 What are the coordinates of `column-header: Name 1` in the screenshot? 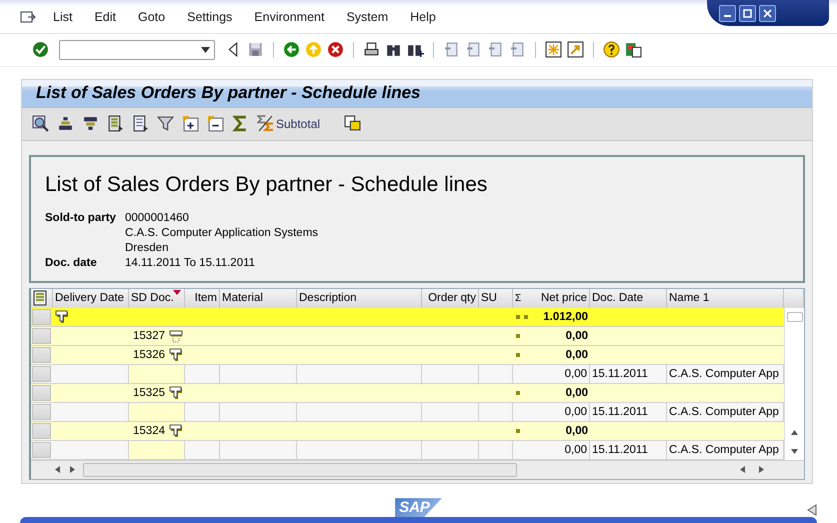 It's located at (725, 298).